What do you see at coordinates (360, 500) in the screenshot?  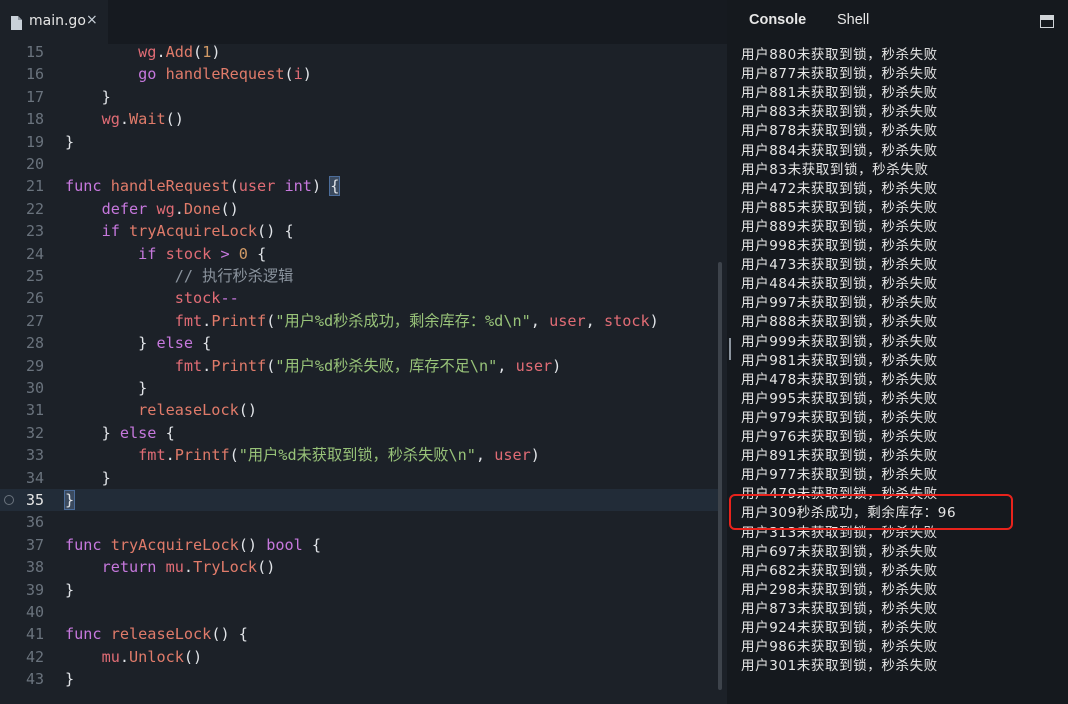 I see `code-line: 35}` at bounding box center [360, 500].